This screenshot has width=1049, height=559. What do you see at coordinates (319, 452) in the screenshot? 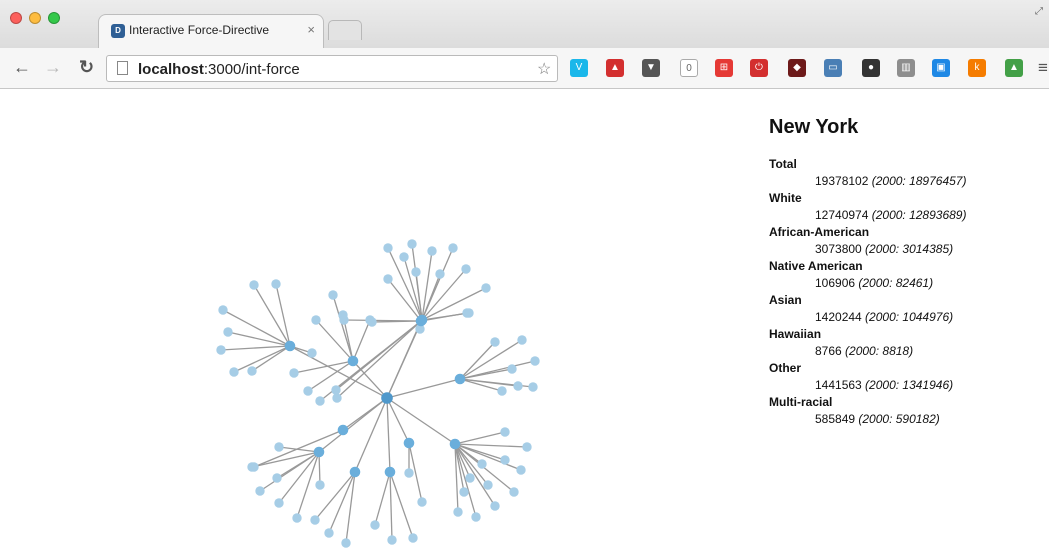
I see `hub-south-west-node` at bounding box center [319, 452].